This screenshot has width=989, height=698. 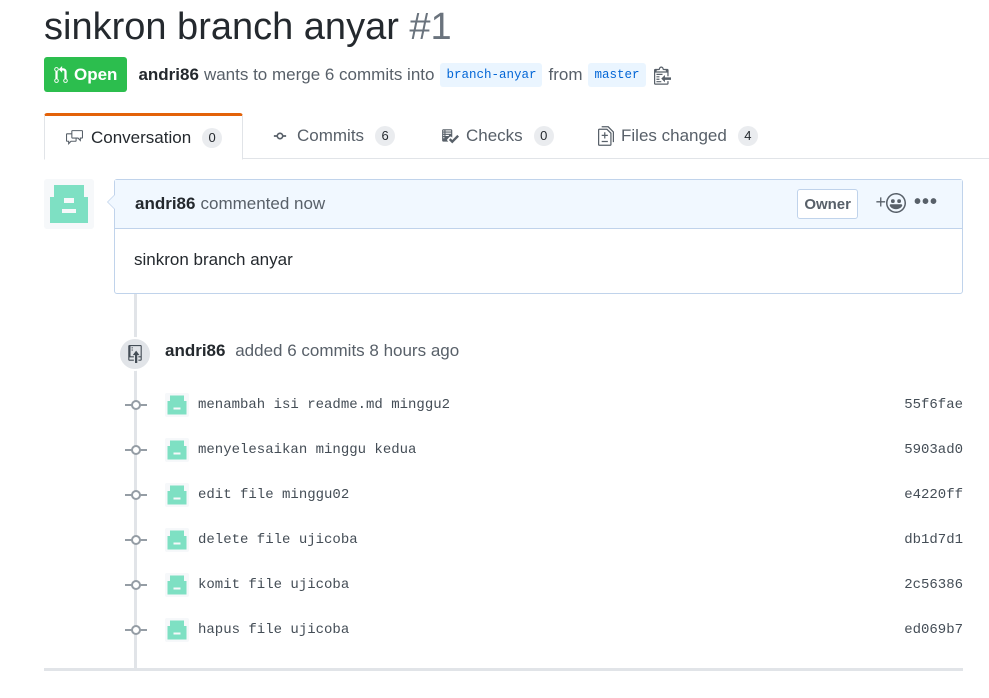 What do you see at coordinates (278, 540) in the screenshot?
I see `commit-message-link: delete file ujicoba` at bounding box center [278, 540].